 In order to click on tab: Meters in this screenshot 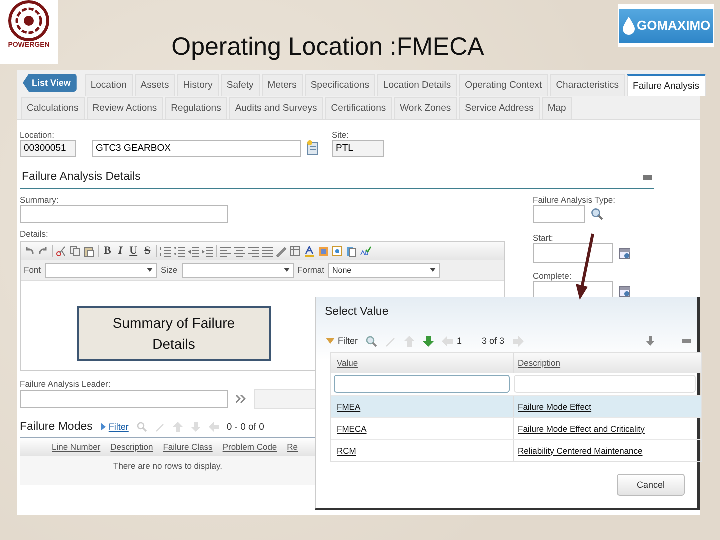, I will do `click(282, 85)`.